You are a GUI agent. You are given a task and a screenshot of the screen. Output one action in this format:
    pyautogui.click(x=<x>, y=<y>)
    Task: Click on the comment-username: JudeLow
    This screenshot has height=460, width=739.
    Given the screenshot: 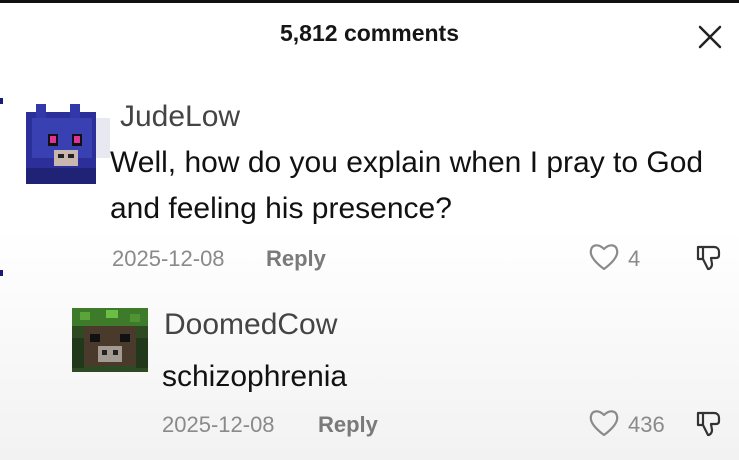 What is the action you would take?
    pyautogui.click(x=180, y=117)
    